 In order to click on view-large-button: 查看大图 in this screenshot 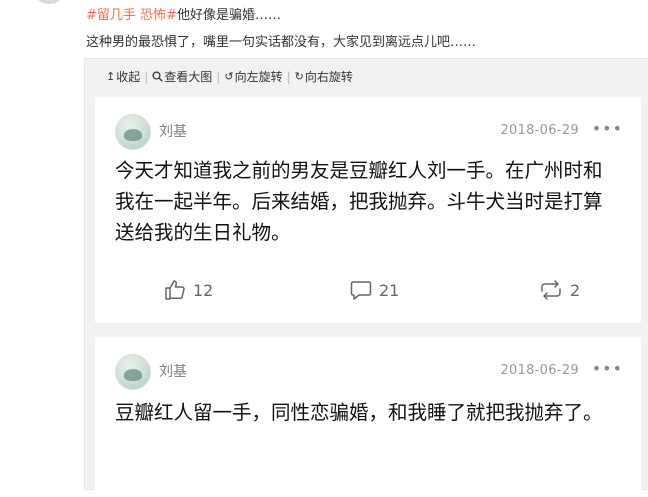, I will do `click(182, 76)`.